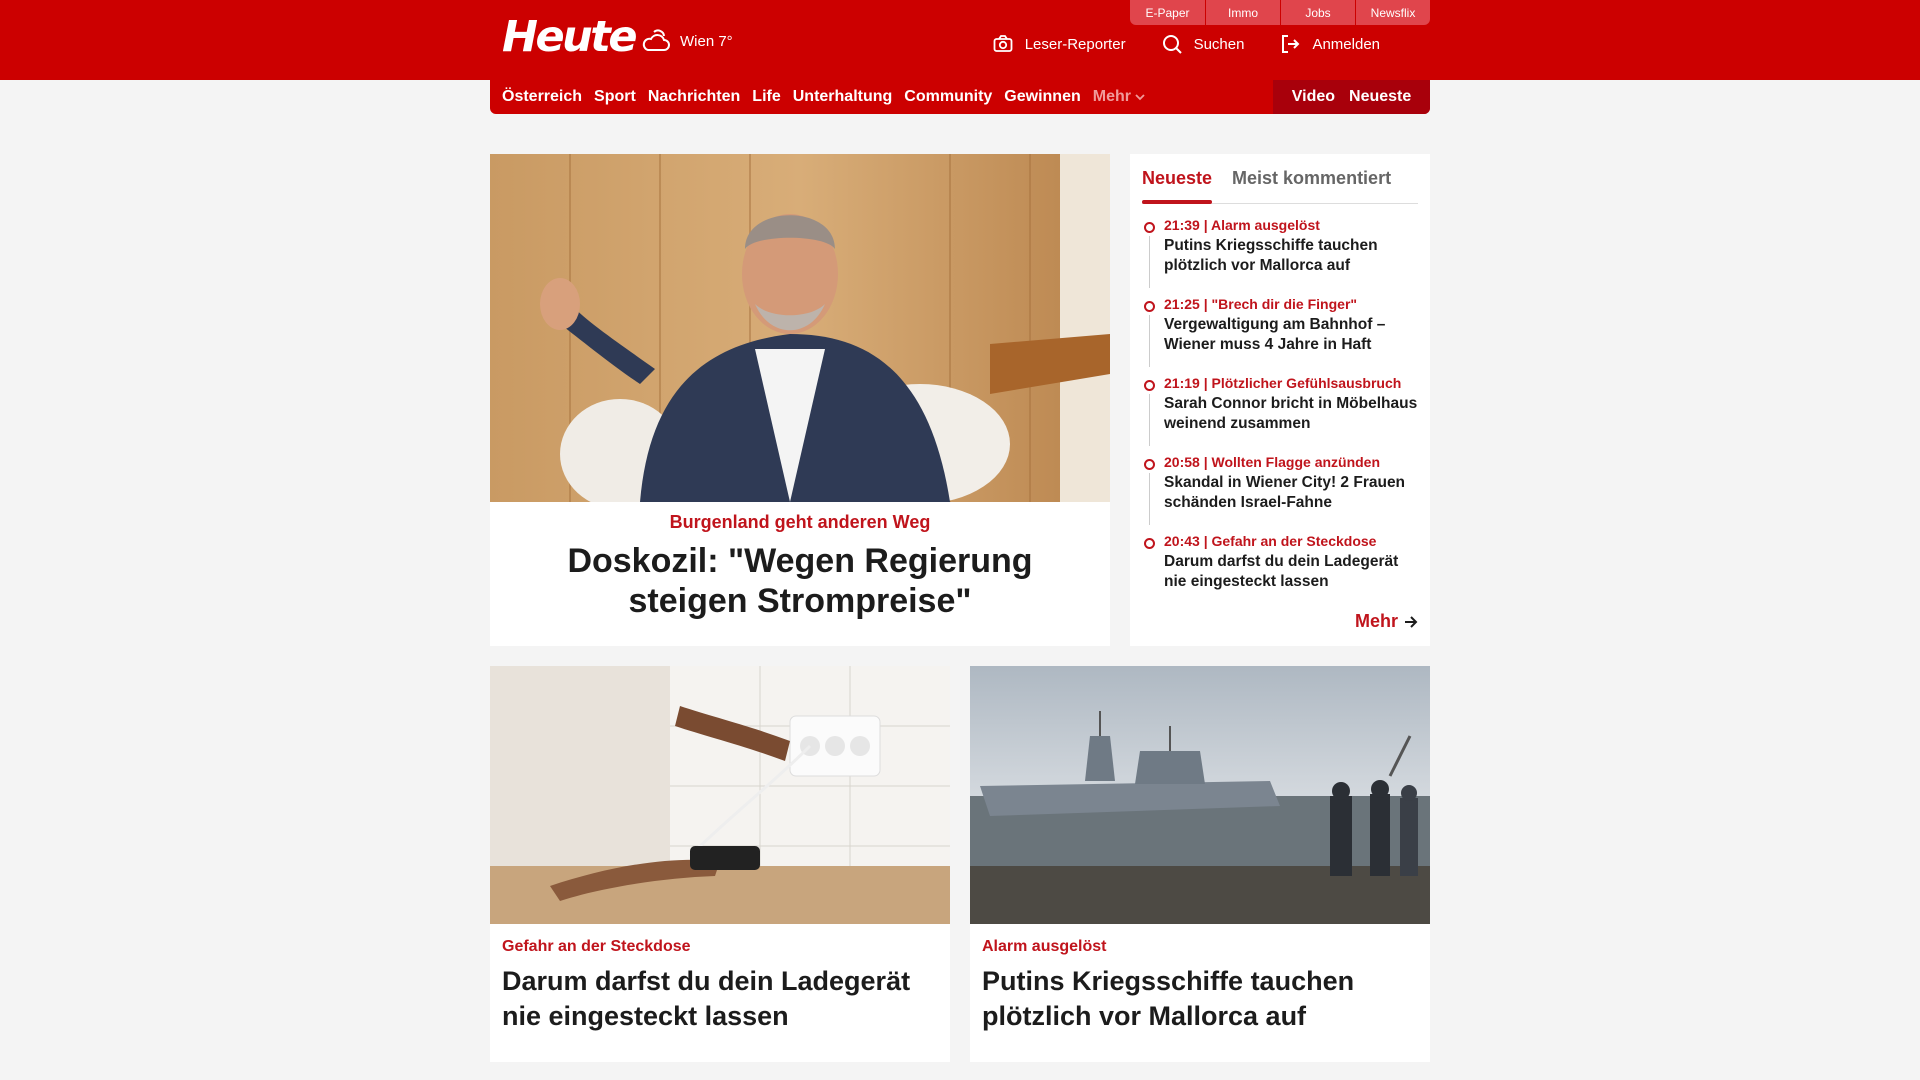 This screenshot has width=1920, height=1080. What do you see at coordinates (1042, 97) in the screenshot?
I see `nav-item-gewinnen: Gewinnen` at bounding box center [1042, 97].